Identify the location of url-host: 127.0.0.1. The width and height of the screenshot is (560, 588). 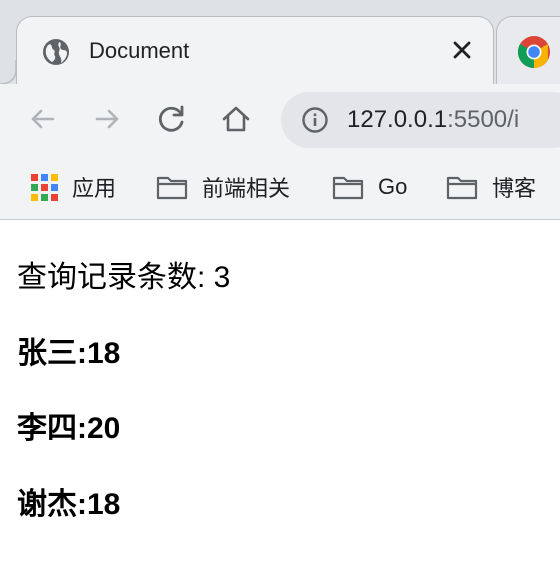
(397, 119).